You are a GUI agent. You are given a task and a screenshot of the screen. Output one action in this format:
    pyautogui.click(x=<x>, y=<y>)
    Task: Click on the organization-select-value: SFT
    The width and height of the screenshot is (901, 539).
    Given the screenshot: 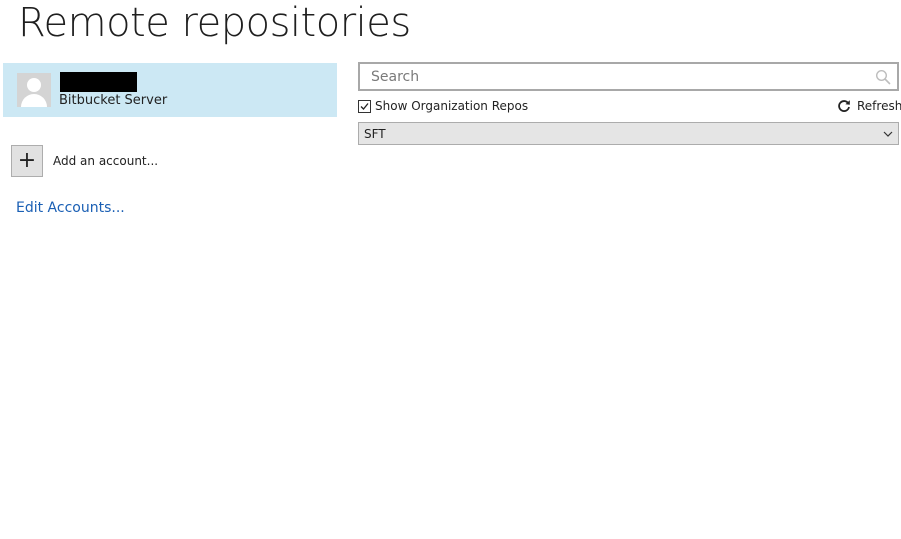 What is the action you would take?
    pyautogui.click(x=375, y=133)
    